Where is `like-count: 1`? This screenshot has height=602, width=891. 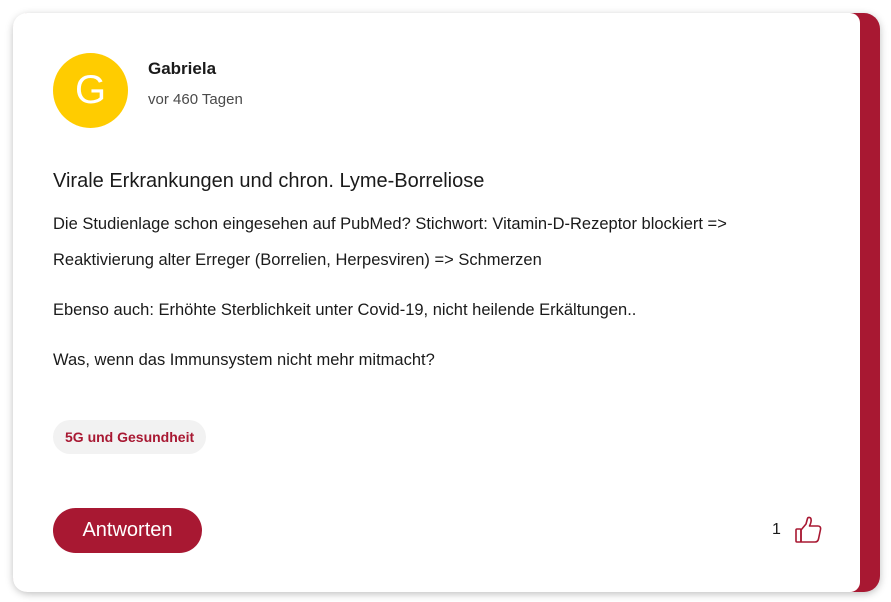 like-count: 1 is located at coordinates (776, 529).